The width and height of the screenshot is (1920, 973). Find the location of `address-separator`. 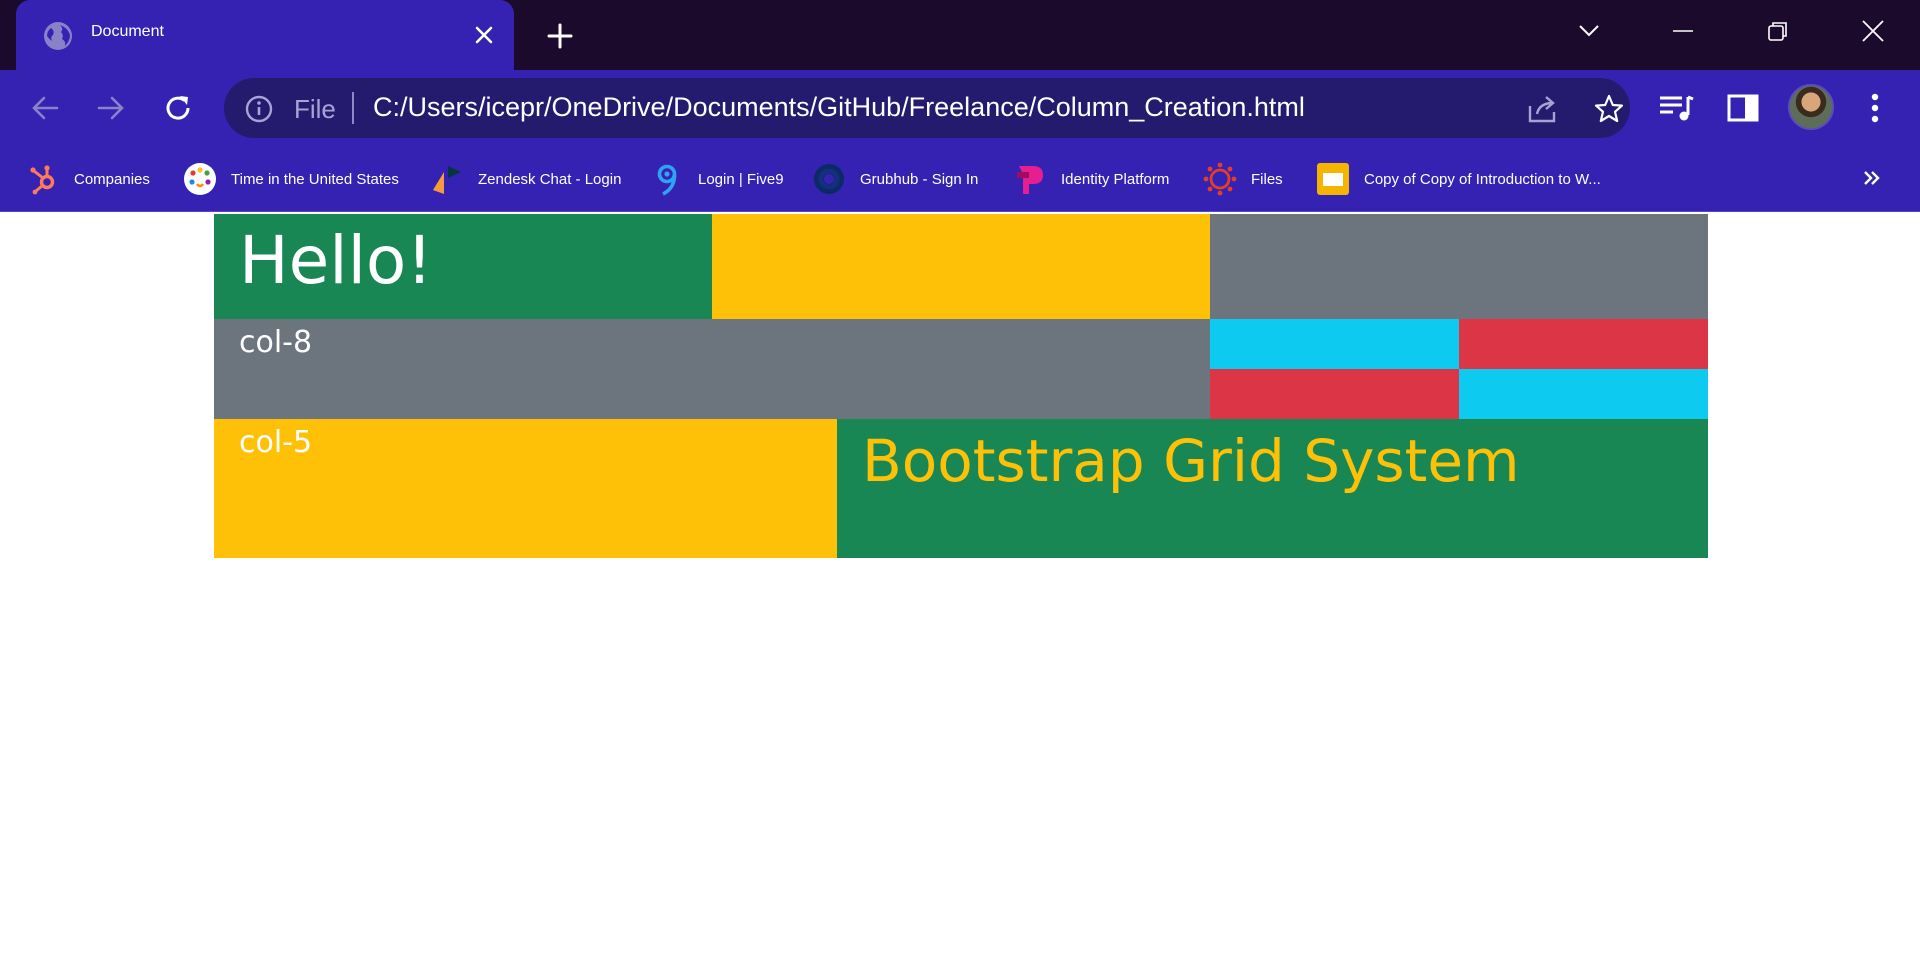

address-separator is located at coordinates (353, 108).